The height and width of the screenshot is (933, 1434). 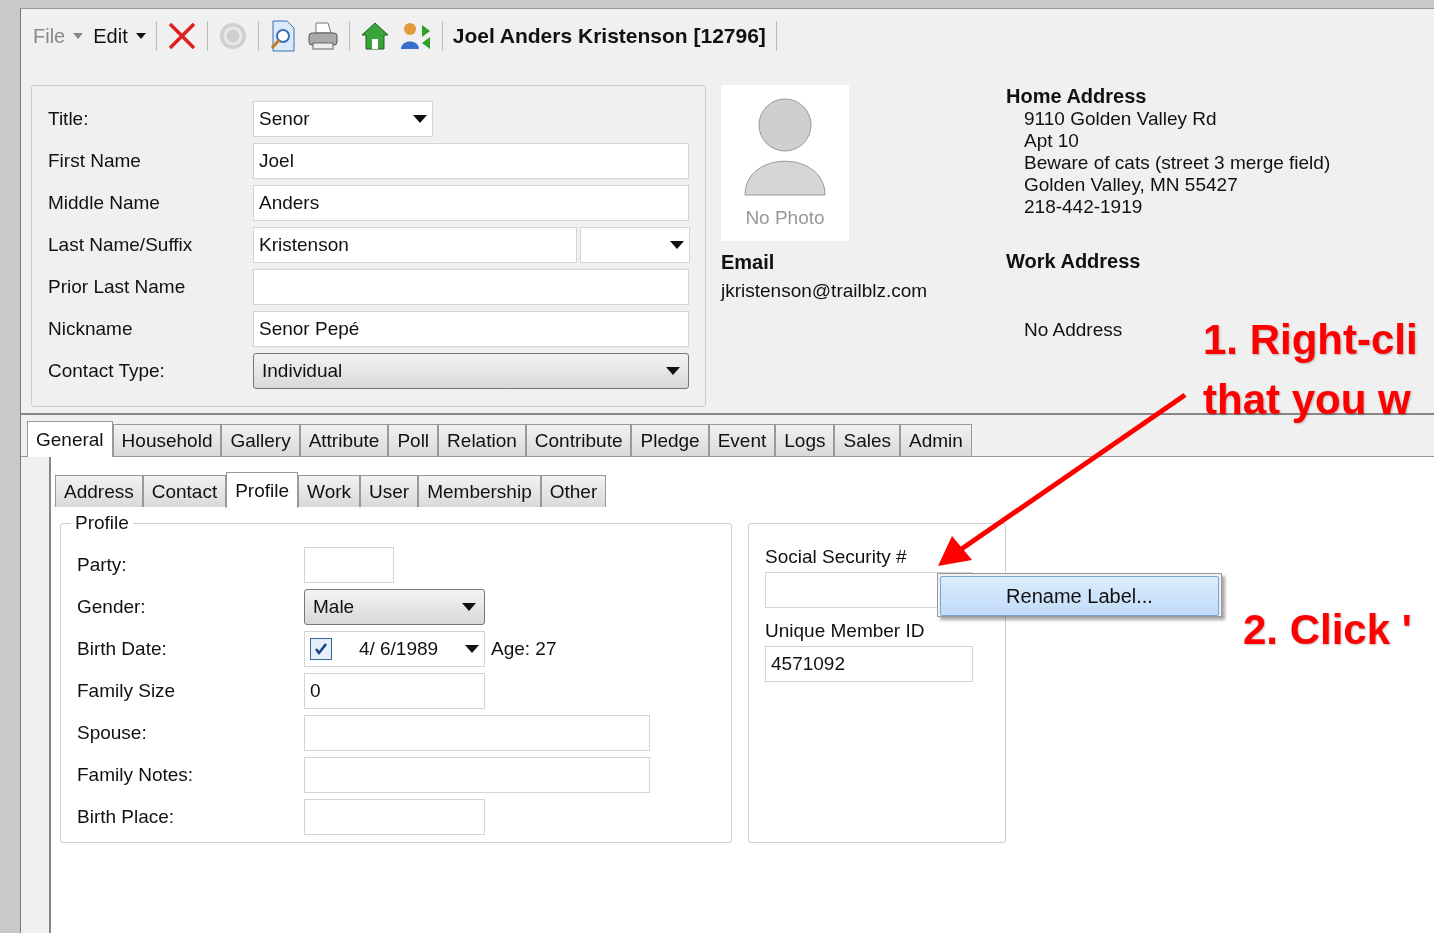 I want to click on email-heading: Email, so click(x=748, y=262).